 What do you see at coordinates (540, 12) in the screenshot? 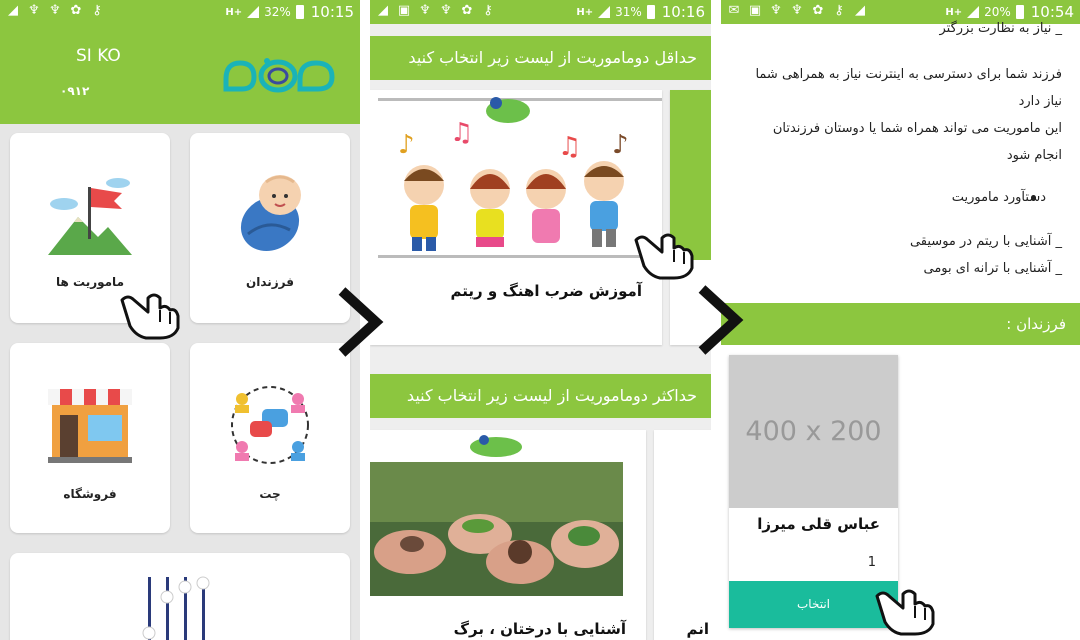
I see `status-bar: ◢ ▣ ♆ ♆ ✿ ⚷ H+ 31% 10:16` at bounding box center [540, 12].